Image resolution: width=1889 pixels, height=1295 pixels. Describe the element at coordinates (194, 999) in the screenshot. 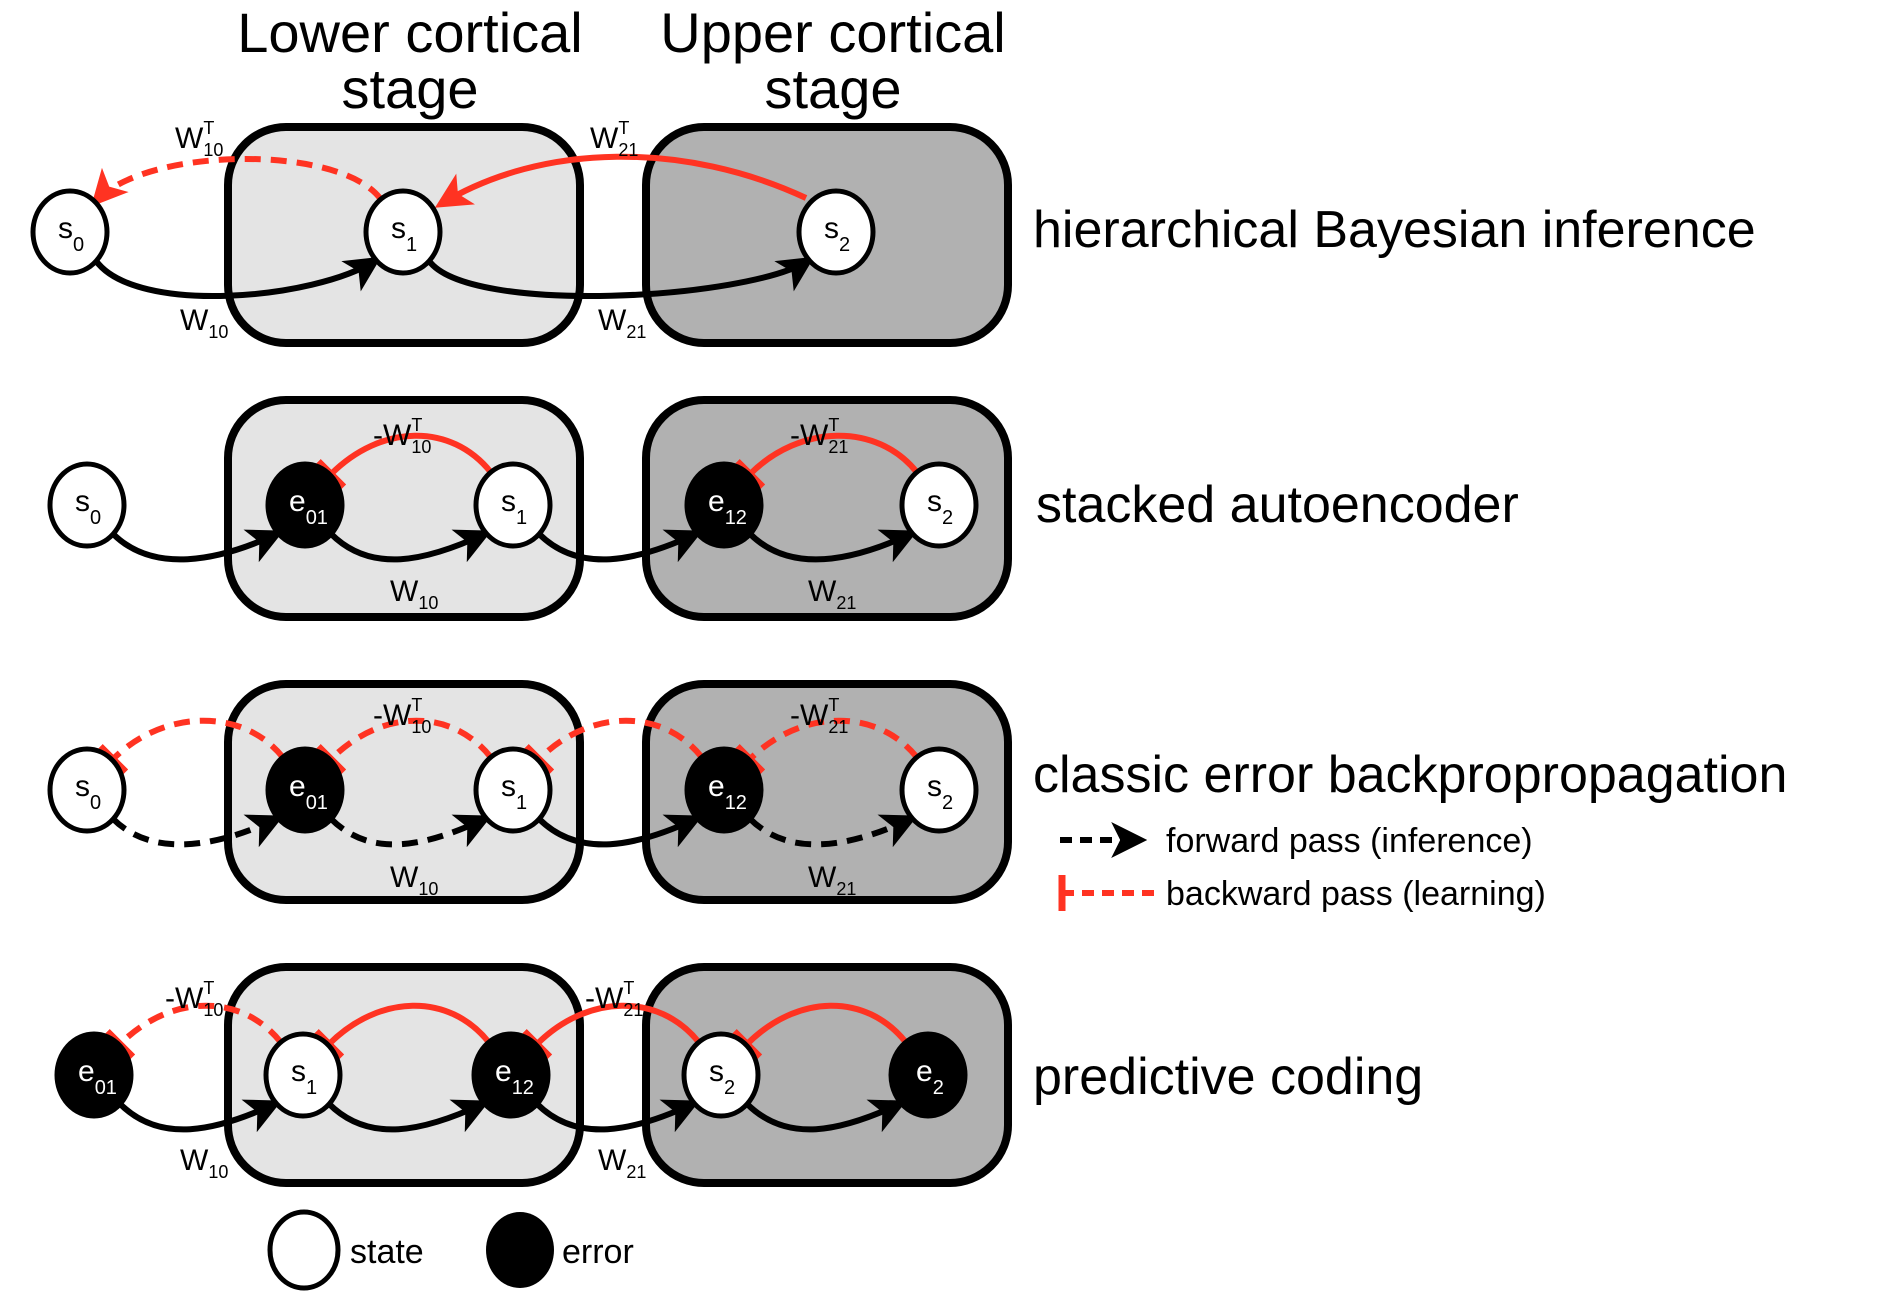

I see `backward-weight-label-10: -WT 10` at that location.